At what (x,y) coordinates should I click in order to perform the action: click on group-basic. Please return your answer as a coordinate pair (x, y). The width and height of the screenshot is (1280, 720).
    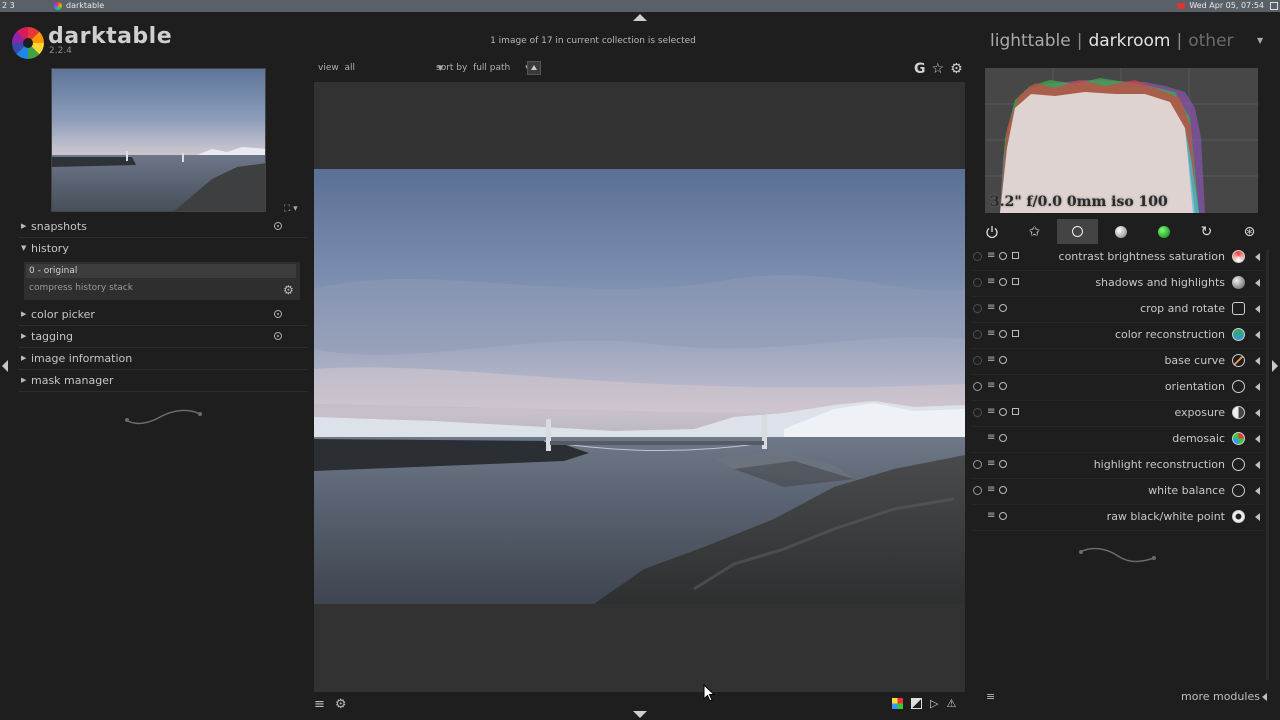
    Looking at the image, I should click on (1077, 231).